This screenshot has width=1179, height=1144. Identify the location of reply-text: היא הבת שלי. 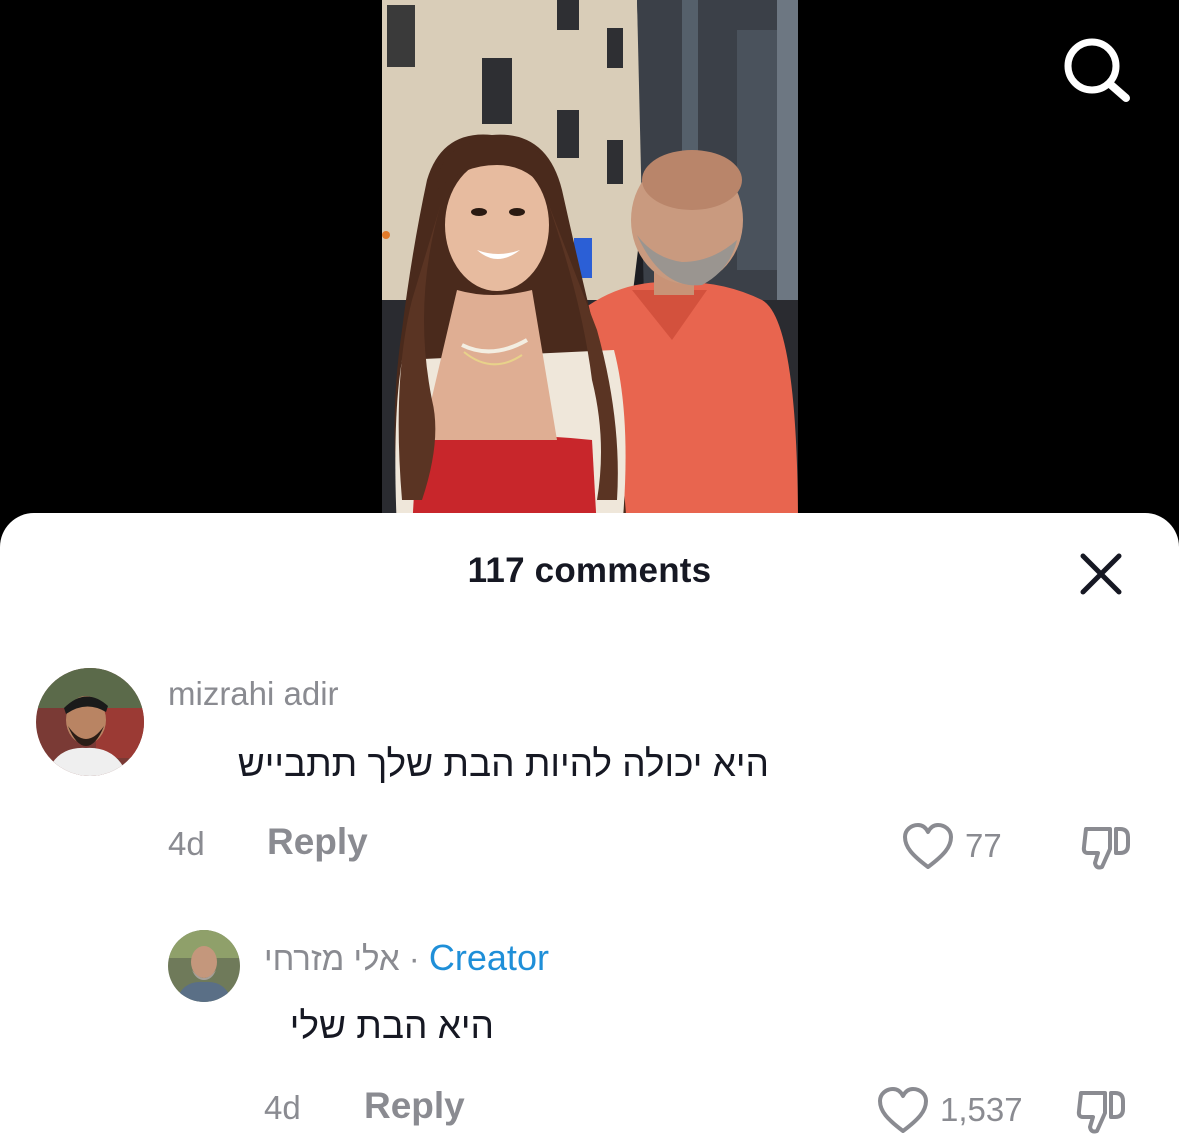
(391, 1025).